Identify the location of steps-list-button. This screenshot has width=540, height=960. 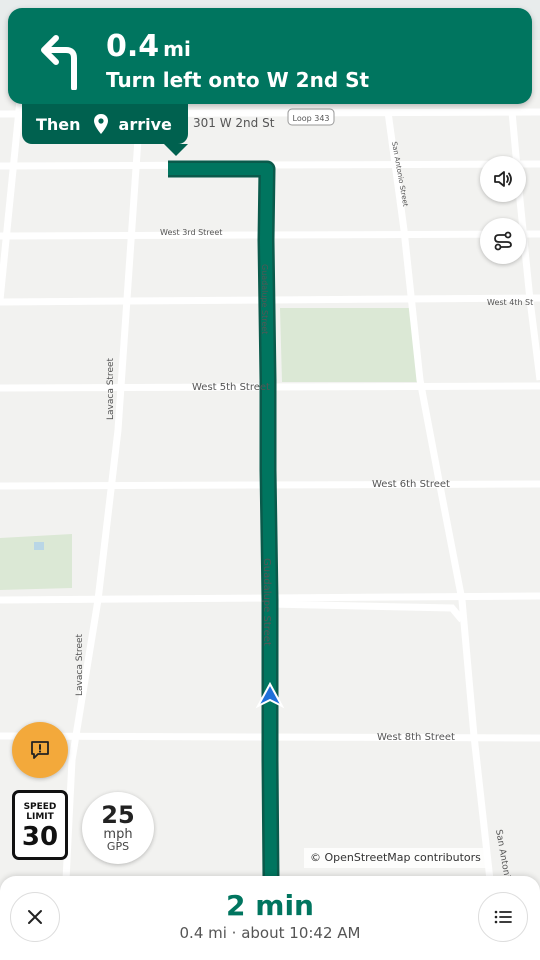
(503, 917).